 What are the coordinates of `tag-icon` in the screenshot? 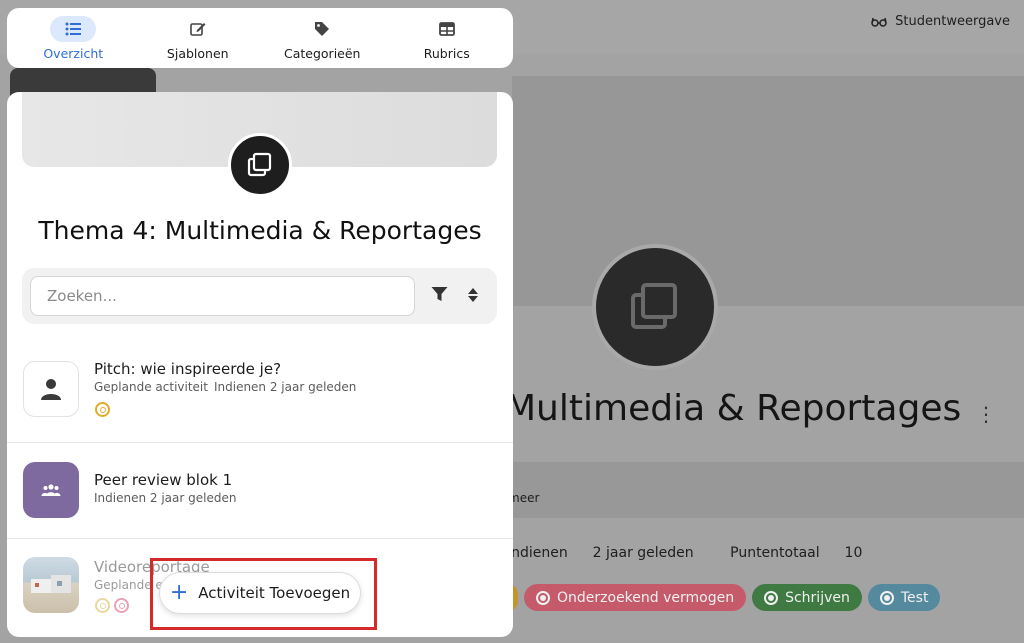 It's located at (322, 29).